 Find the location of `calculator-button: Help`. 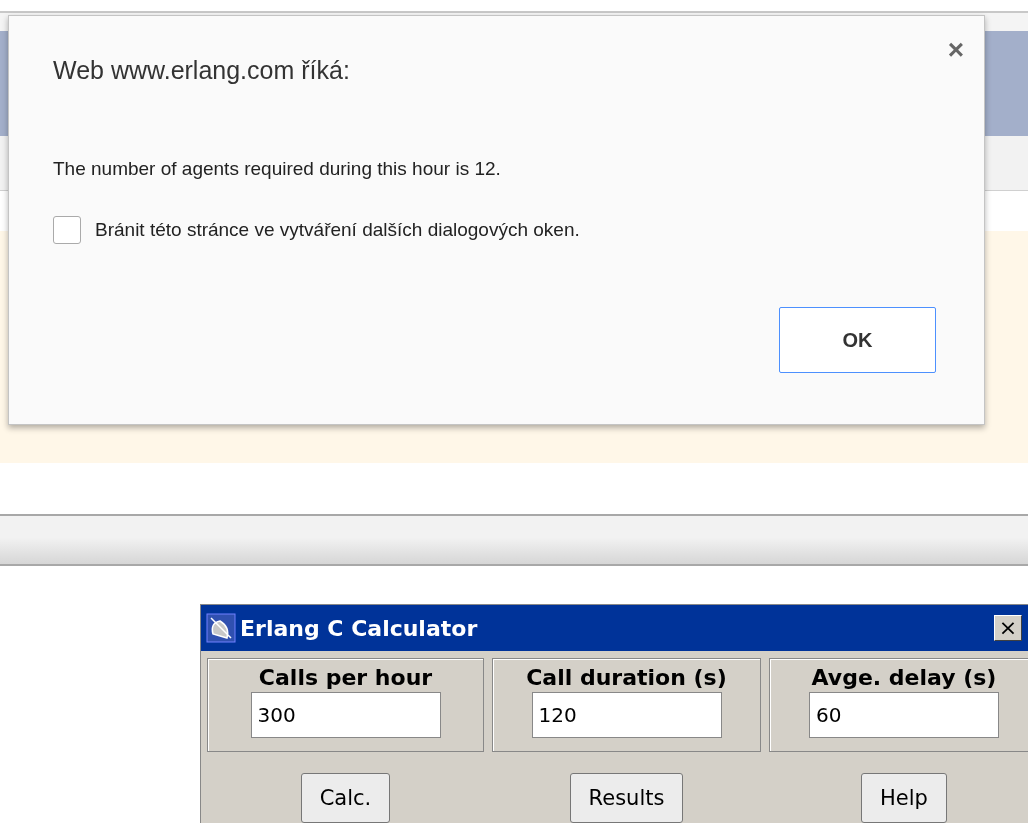

calculator-button: Help is located at coordinates (904, 798).